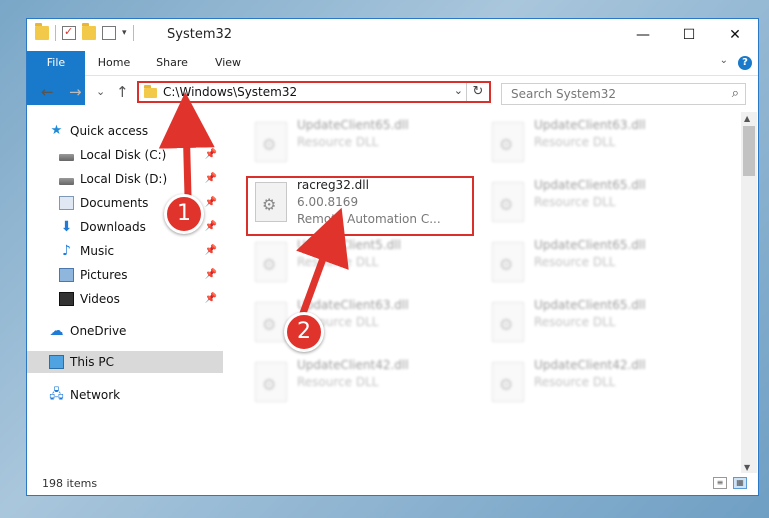  What do you see at coordinates (186, 146) in the screenshot?
I see `arrow-to-address-bar` at bounding box center [186, 146].